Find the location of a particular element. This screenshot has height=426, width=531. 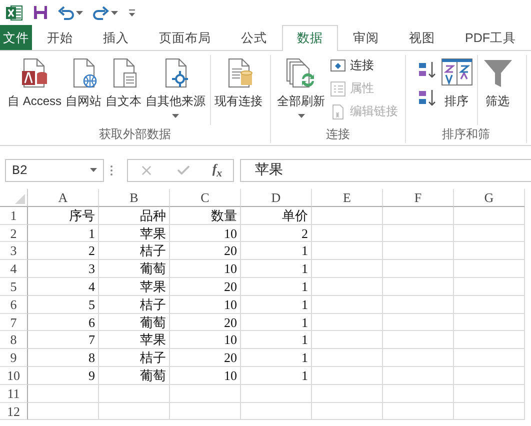

column-header: A is located at coordinates (63, 198).